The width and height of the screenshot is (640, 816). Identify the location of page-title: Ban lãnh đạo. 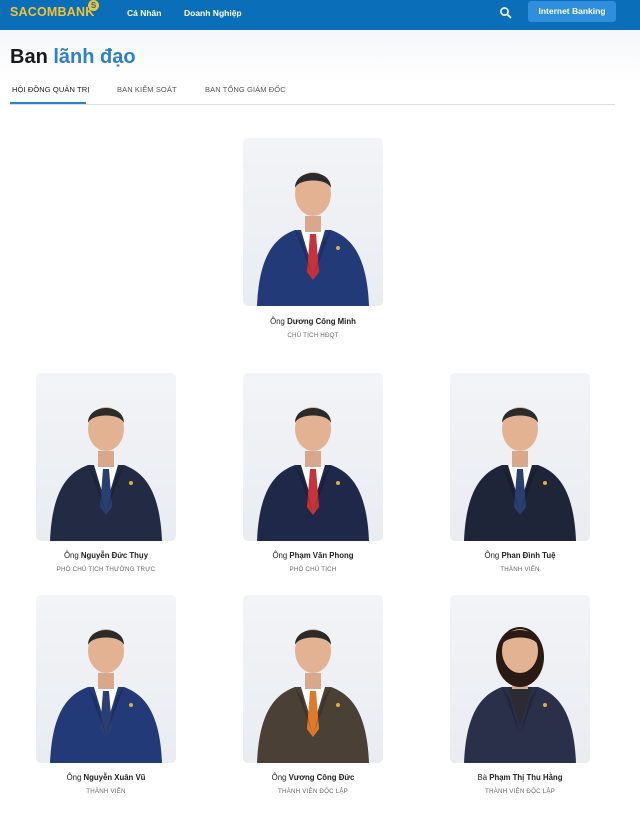
(73, 57).